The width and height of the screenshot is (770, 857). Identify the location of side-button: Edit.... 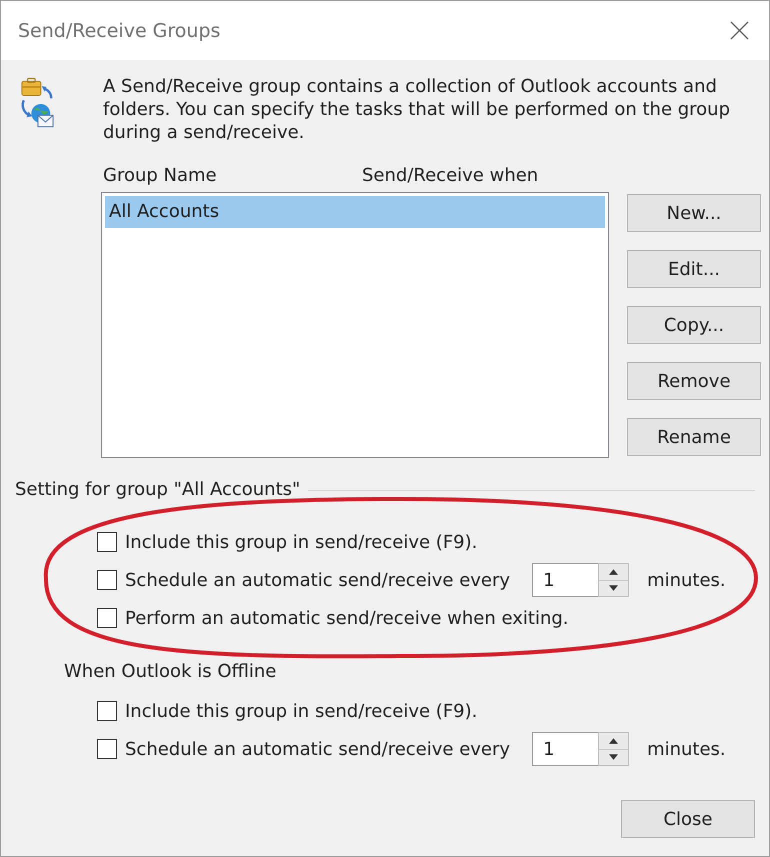
(694, 269).